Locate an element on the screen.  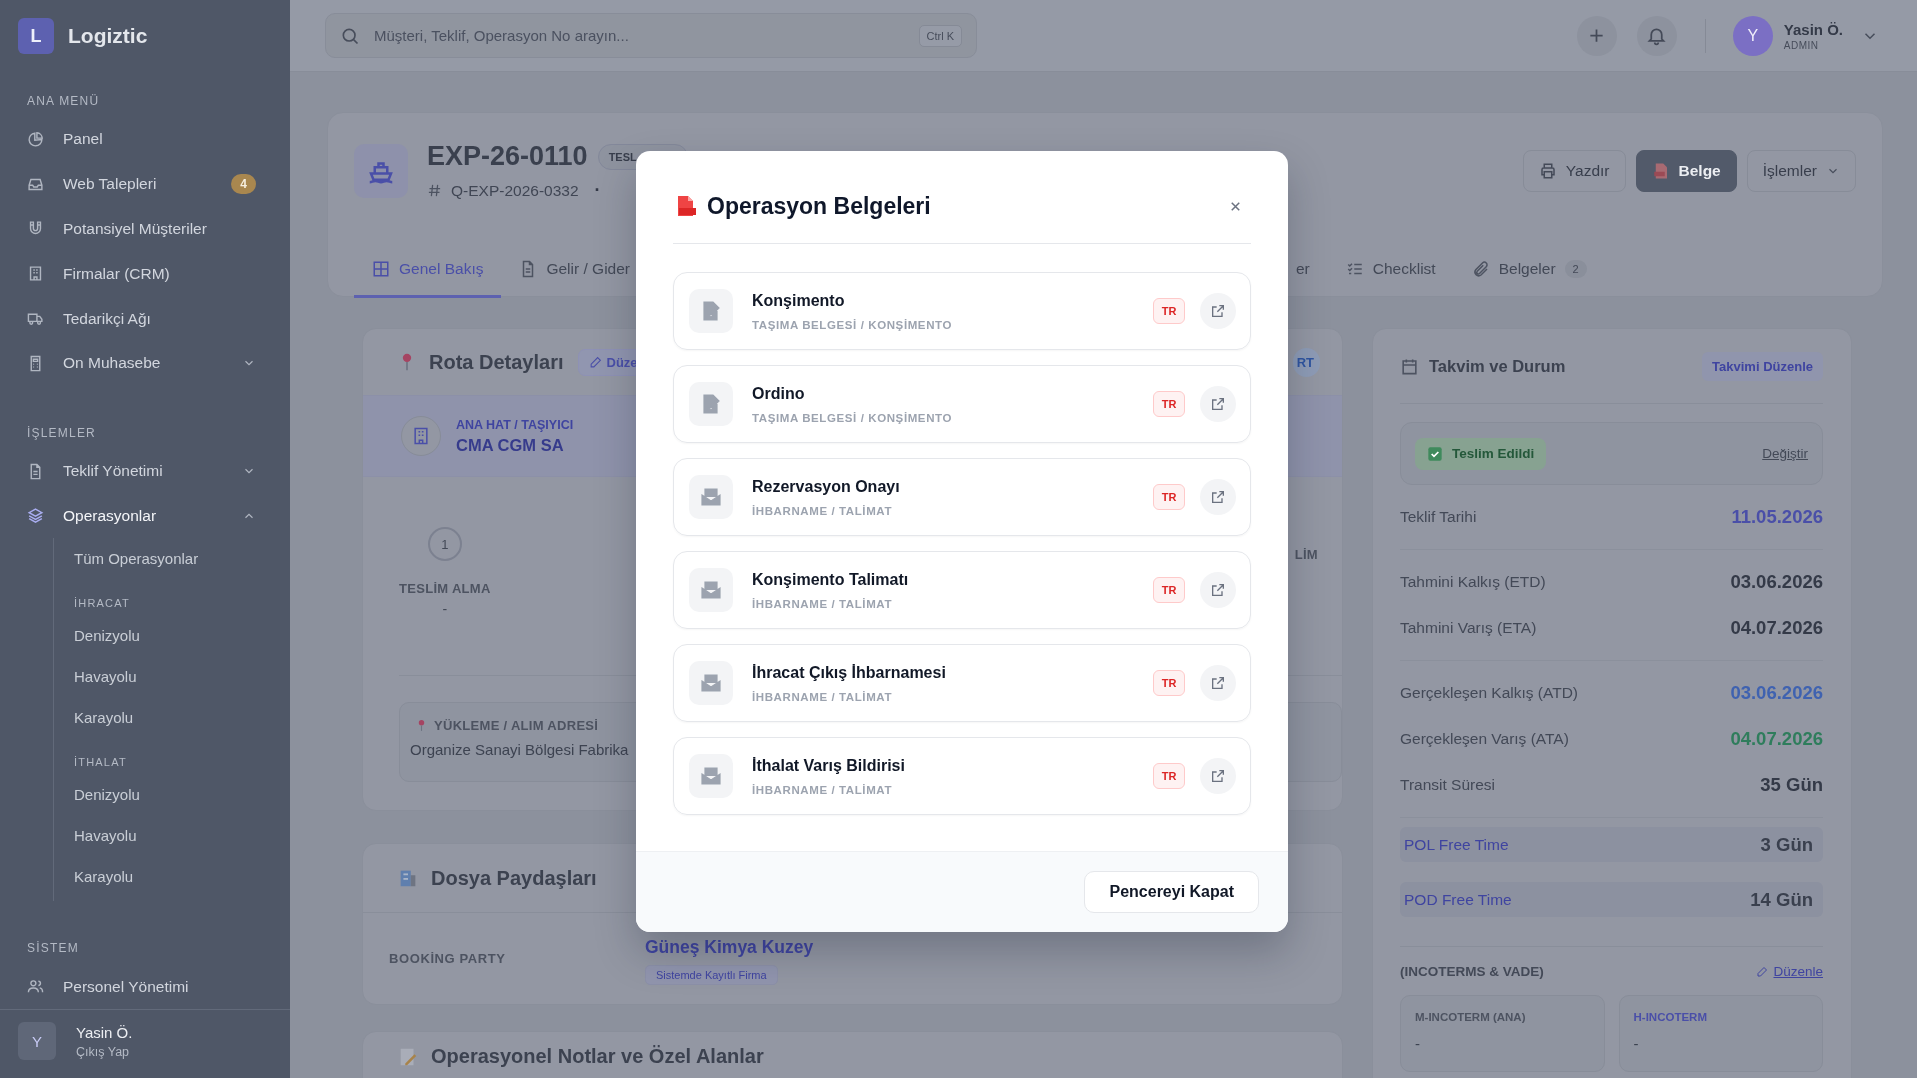
document-title: Ordino is located at coordinates (779, 393).